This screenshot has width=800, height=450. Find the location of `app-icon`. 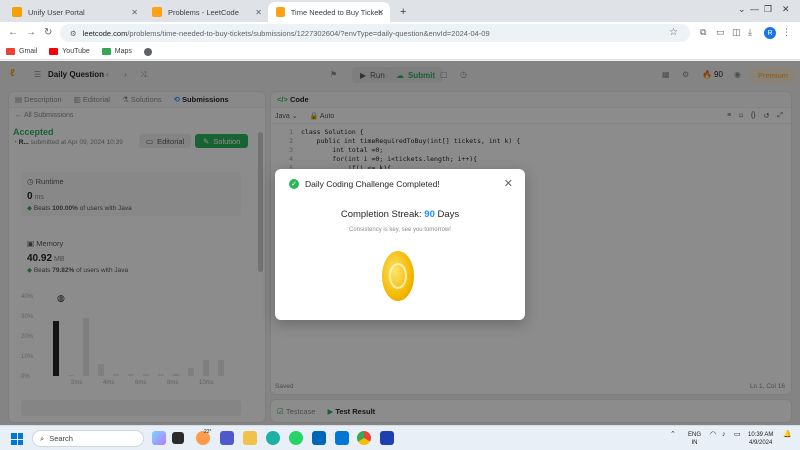

app-icon is located at coordinates (387, 438).